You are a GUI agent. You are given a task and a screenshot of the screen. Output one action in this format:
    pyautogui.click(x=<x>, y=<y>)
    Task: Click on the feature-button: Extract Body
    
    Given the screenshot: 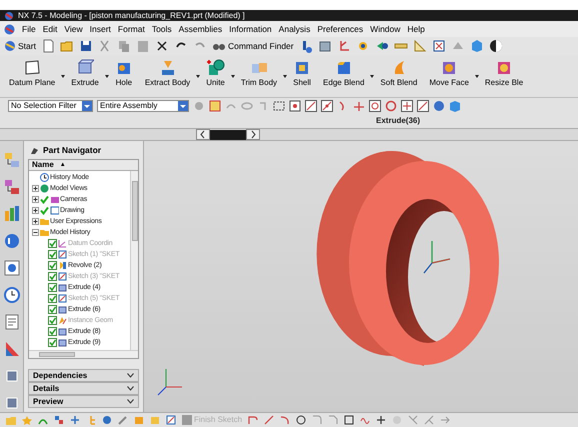 What is the action you would take?
    pyautogui.click(x=168, y=73)
    